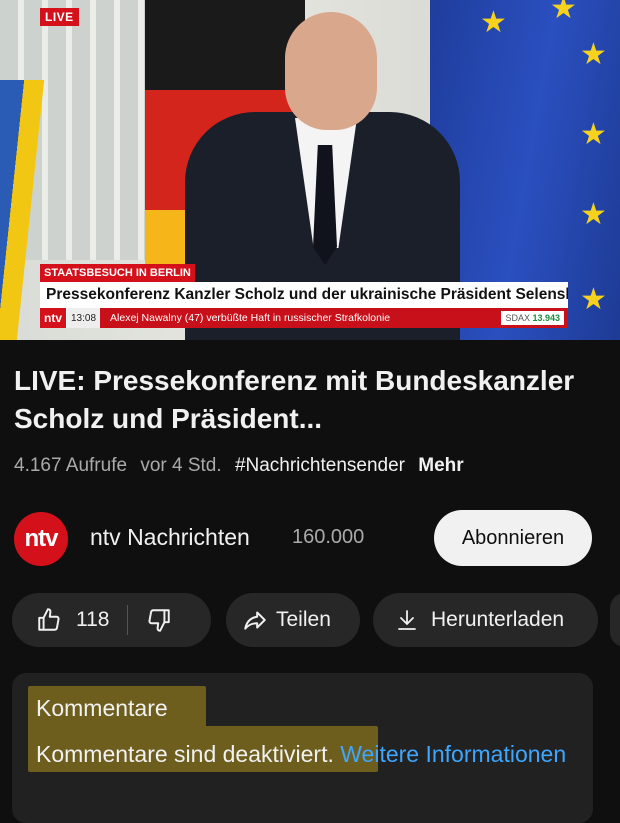 The width and height of the screenshot is (620, 823). I want to click on download-button: Herunterladen, so click(485, 620).